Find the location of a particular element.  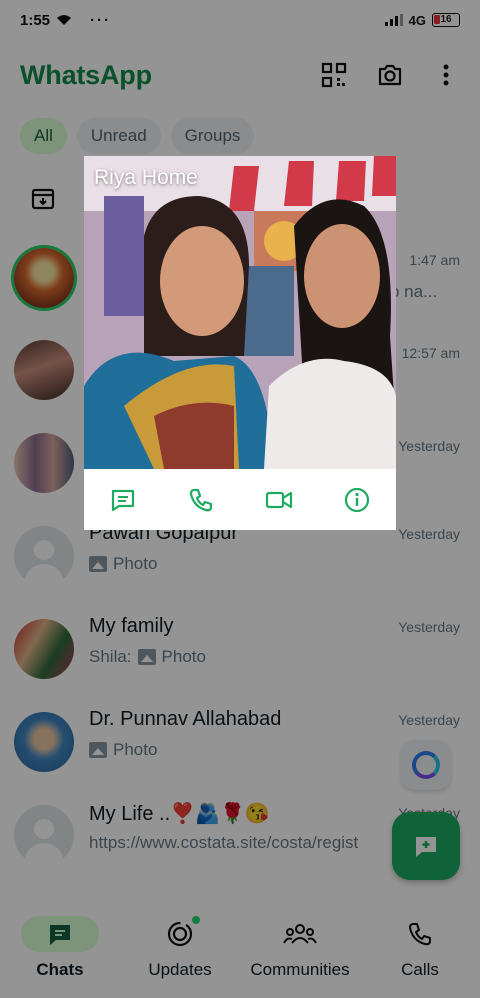

message-icon is located at coordinates (123, 500).